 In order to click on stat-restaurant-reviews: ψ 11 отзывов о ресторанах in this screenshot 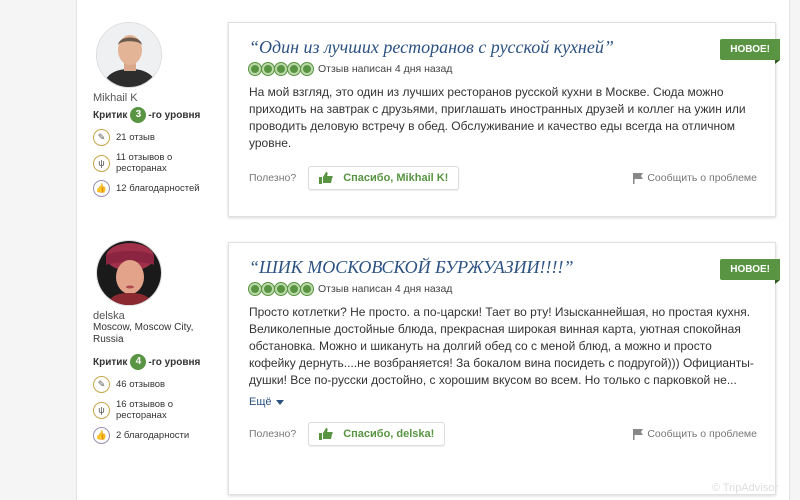, I will do `click(158, 163)`.